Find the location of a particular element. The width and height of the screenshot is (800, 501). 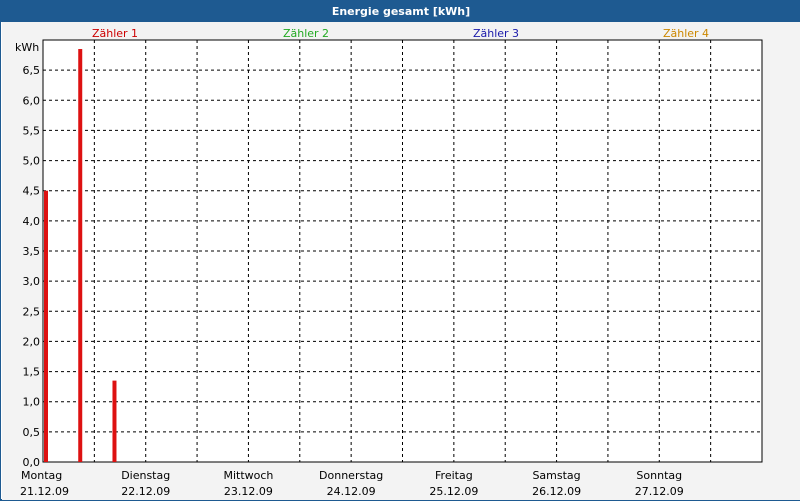

y-tick-label: 3,5 is located at coordinates (32, 251).